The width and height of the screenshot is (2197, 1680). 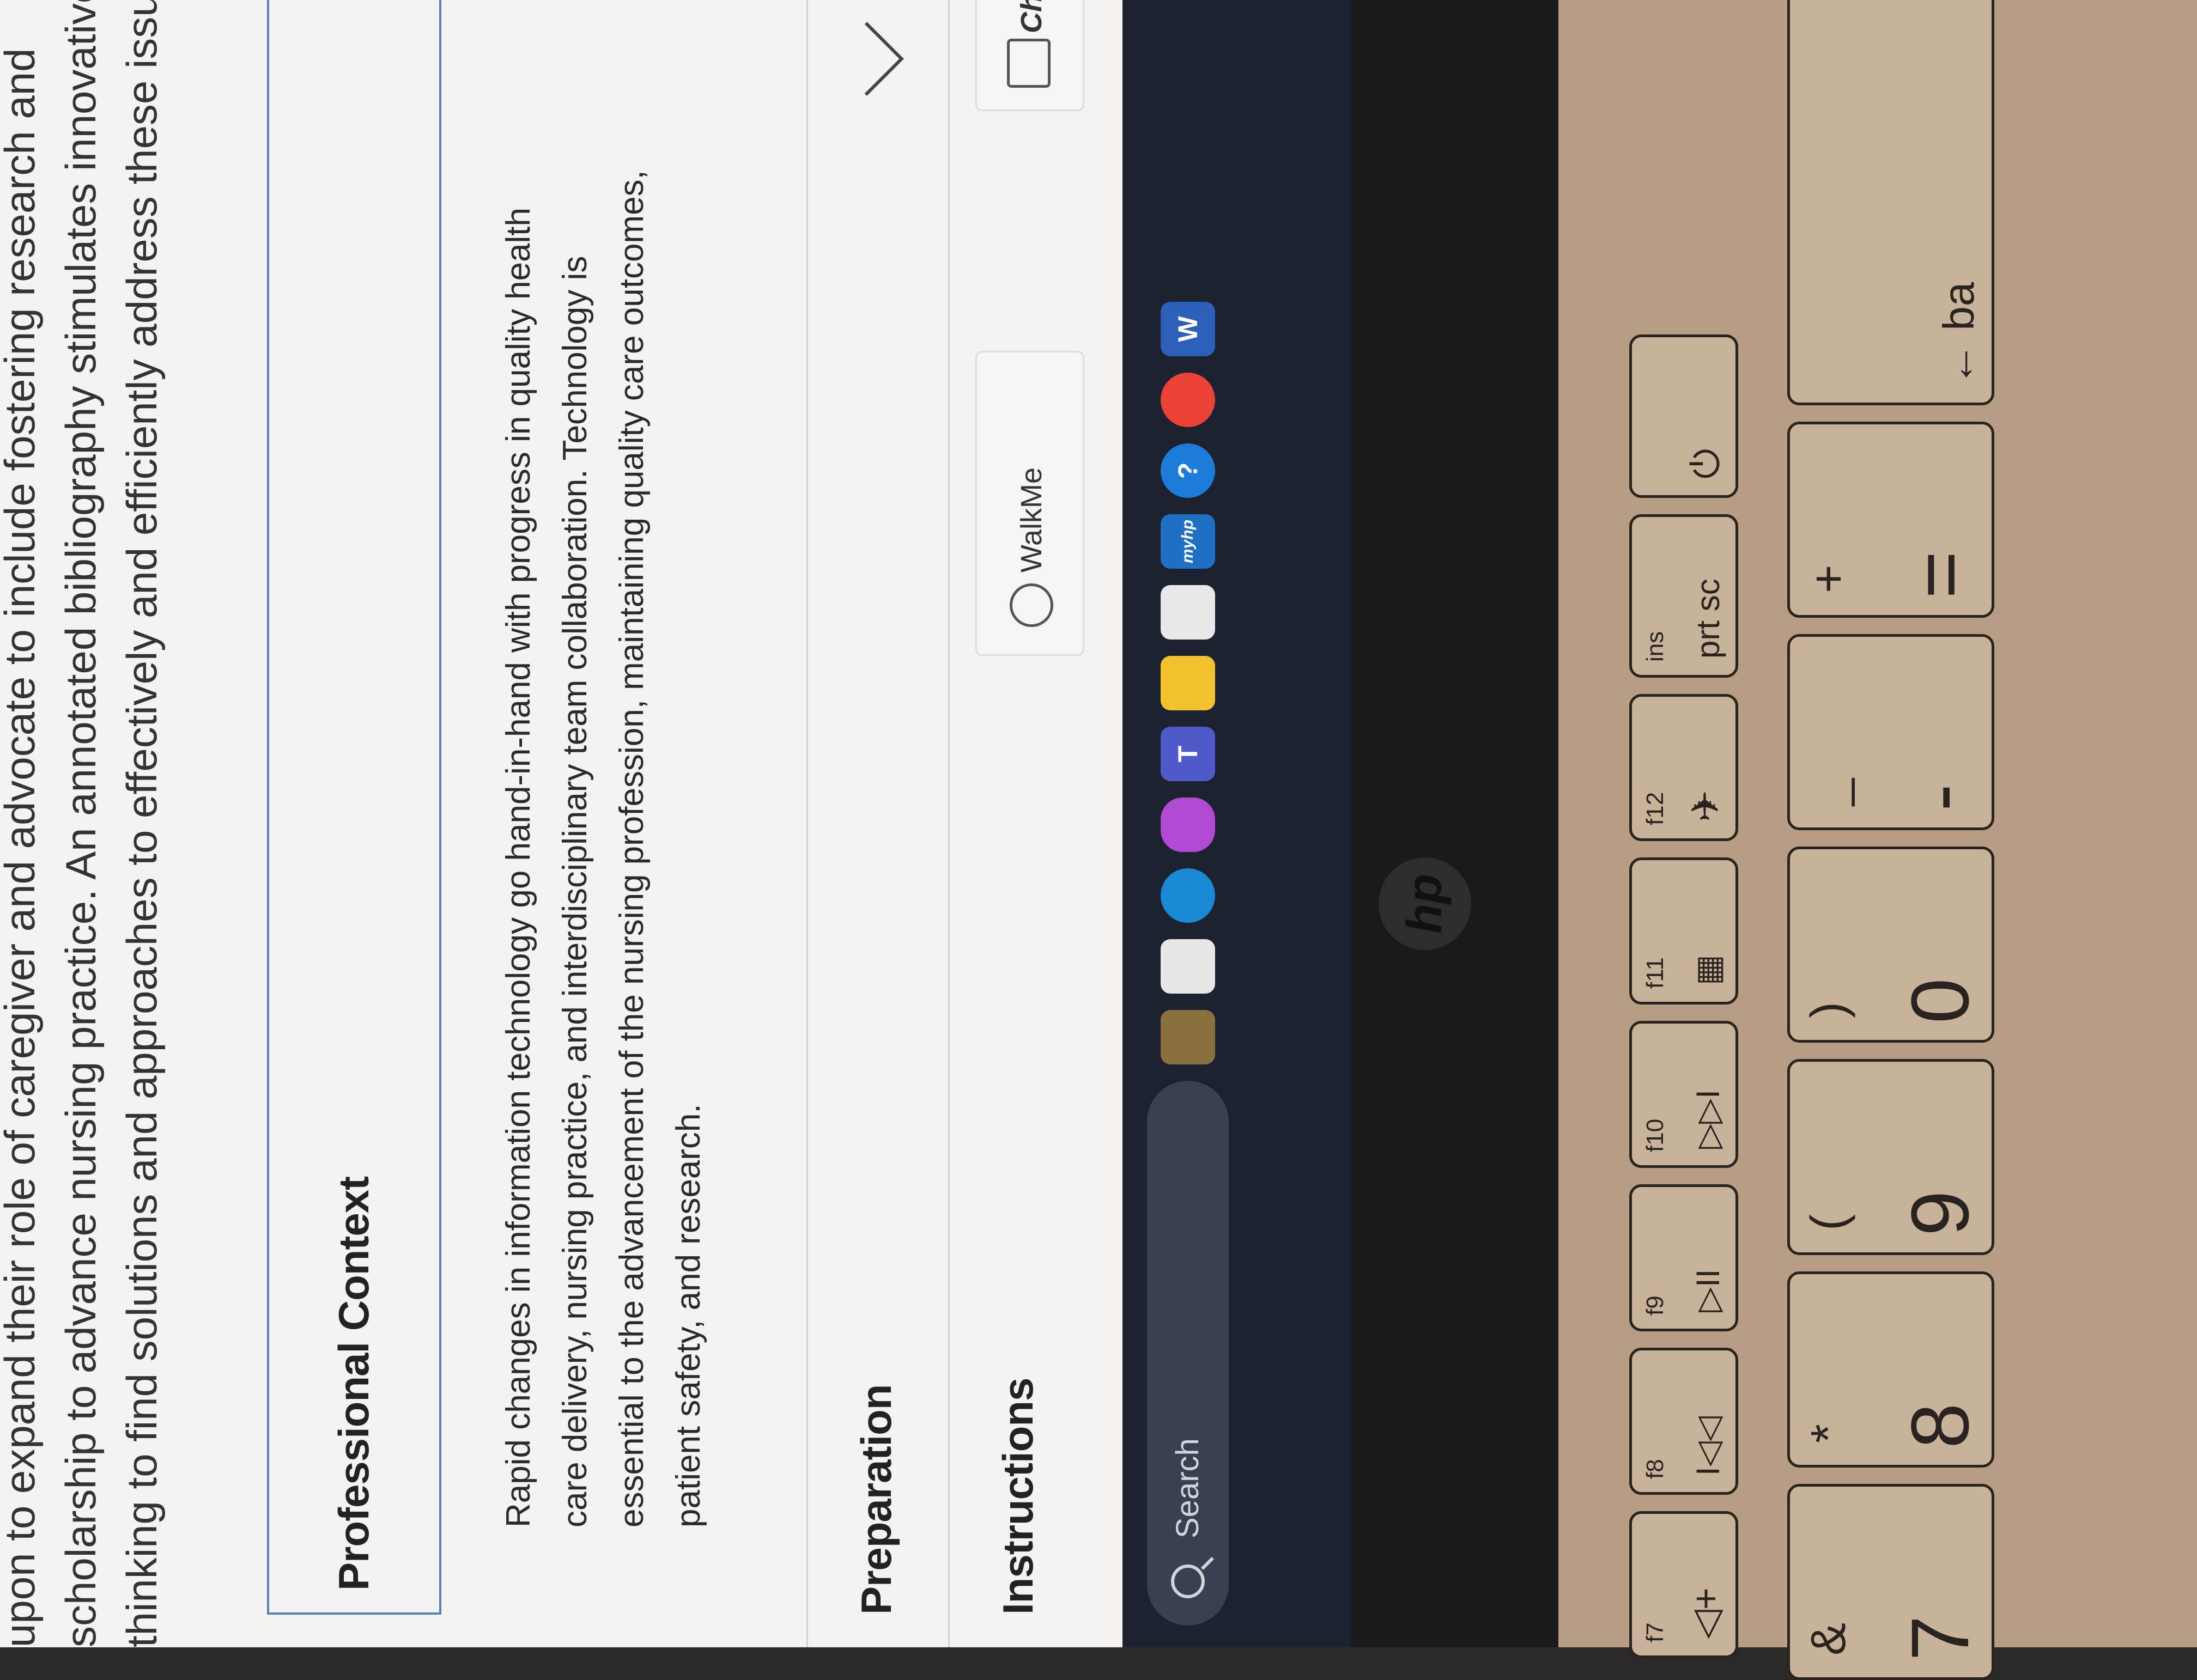 I want to click on key-7: & 7, so click(x=1890, y=1582).